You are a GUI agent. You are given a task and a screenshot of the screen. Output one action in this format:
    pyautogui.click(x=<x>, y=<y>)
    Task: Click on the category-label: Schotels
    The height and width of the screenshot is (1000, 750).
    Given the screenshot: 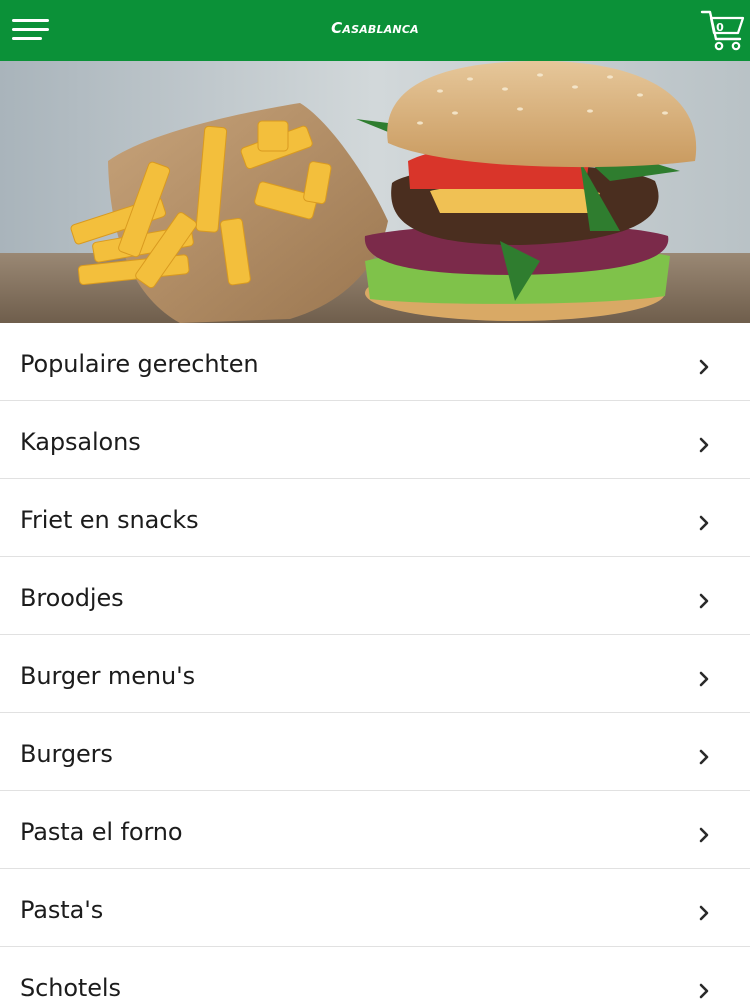 What is the action you would take?
    pyautogui.click(x=70, y=987)
    